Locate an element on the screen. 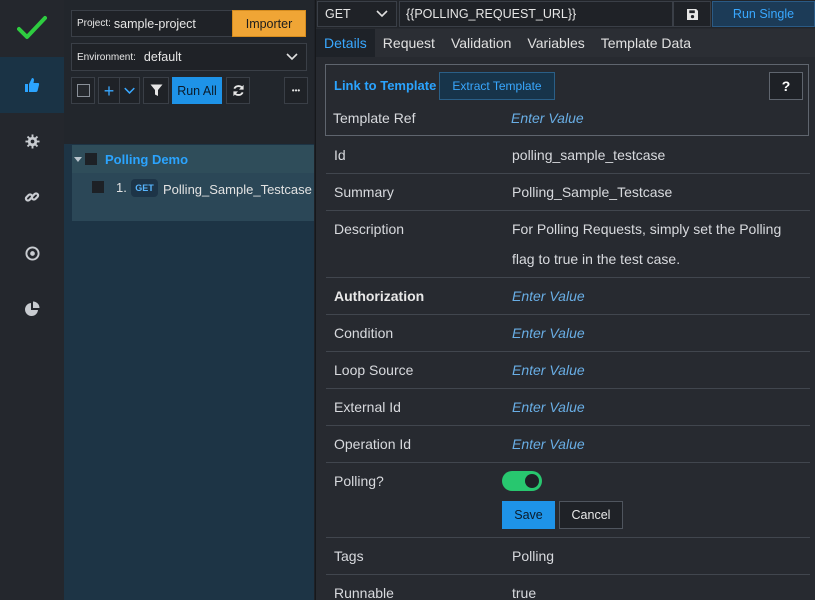 The height and width of the screenshot is (600, 815). environment-value: default is located at coordinates (162, 57).